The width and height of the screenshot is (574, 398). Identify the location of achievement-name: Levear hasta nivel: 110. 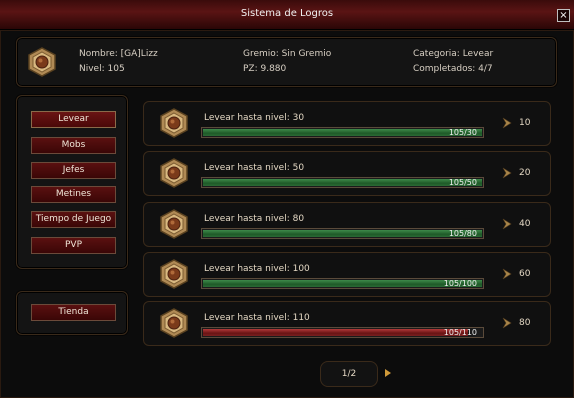
(257, 318).